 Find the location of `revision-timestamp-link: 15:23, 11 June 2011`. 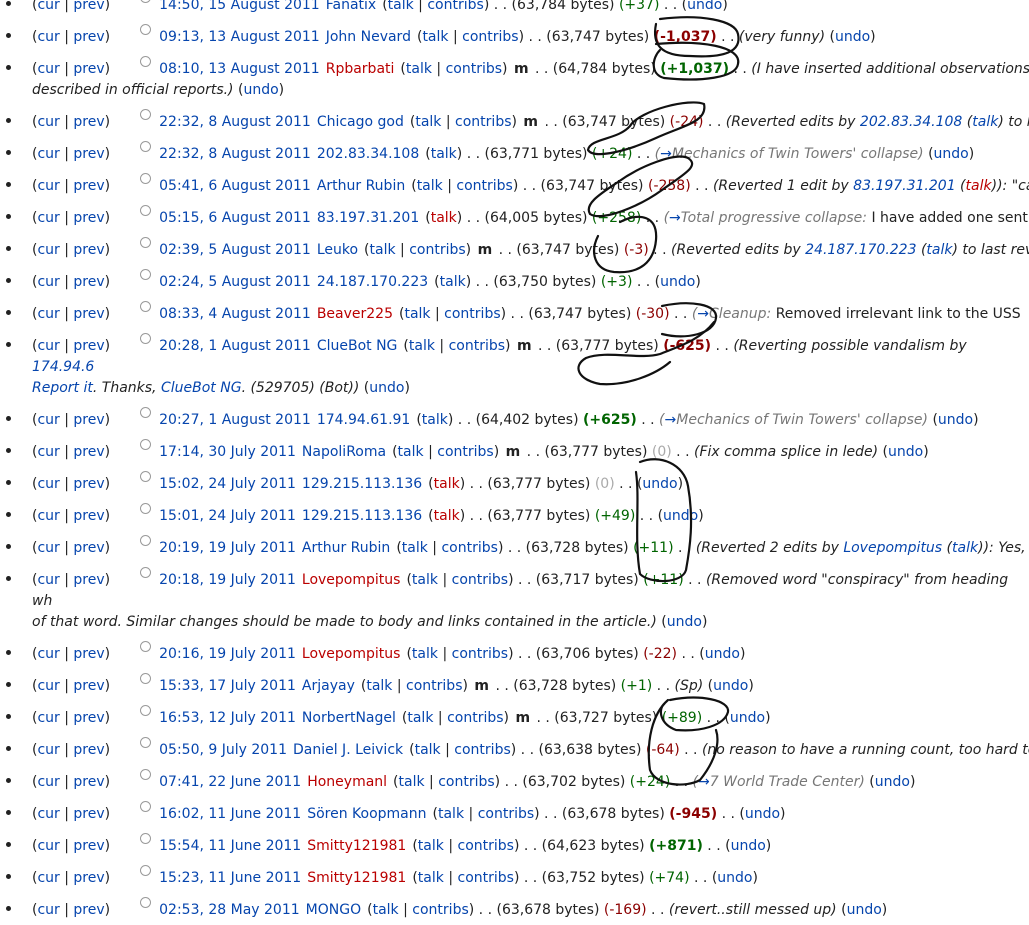

revision-timestamp-link: 15:23, 11 June 2011 is located at coordinates (230, 878).